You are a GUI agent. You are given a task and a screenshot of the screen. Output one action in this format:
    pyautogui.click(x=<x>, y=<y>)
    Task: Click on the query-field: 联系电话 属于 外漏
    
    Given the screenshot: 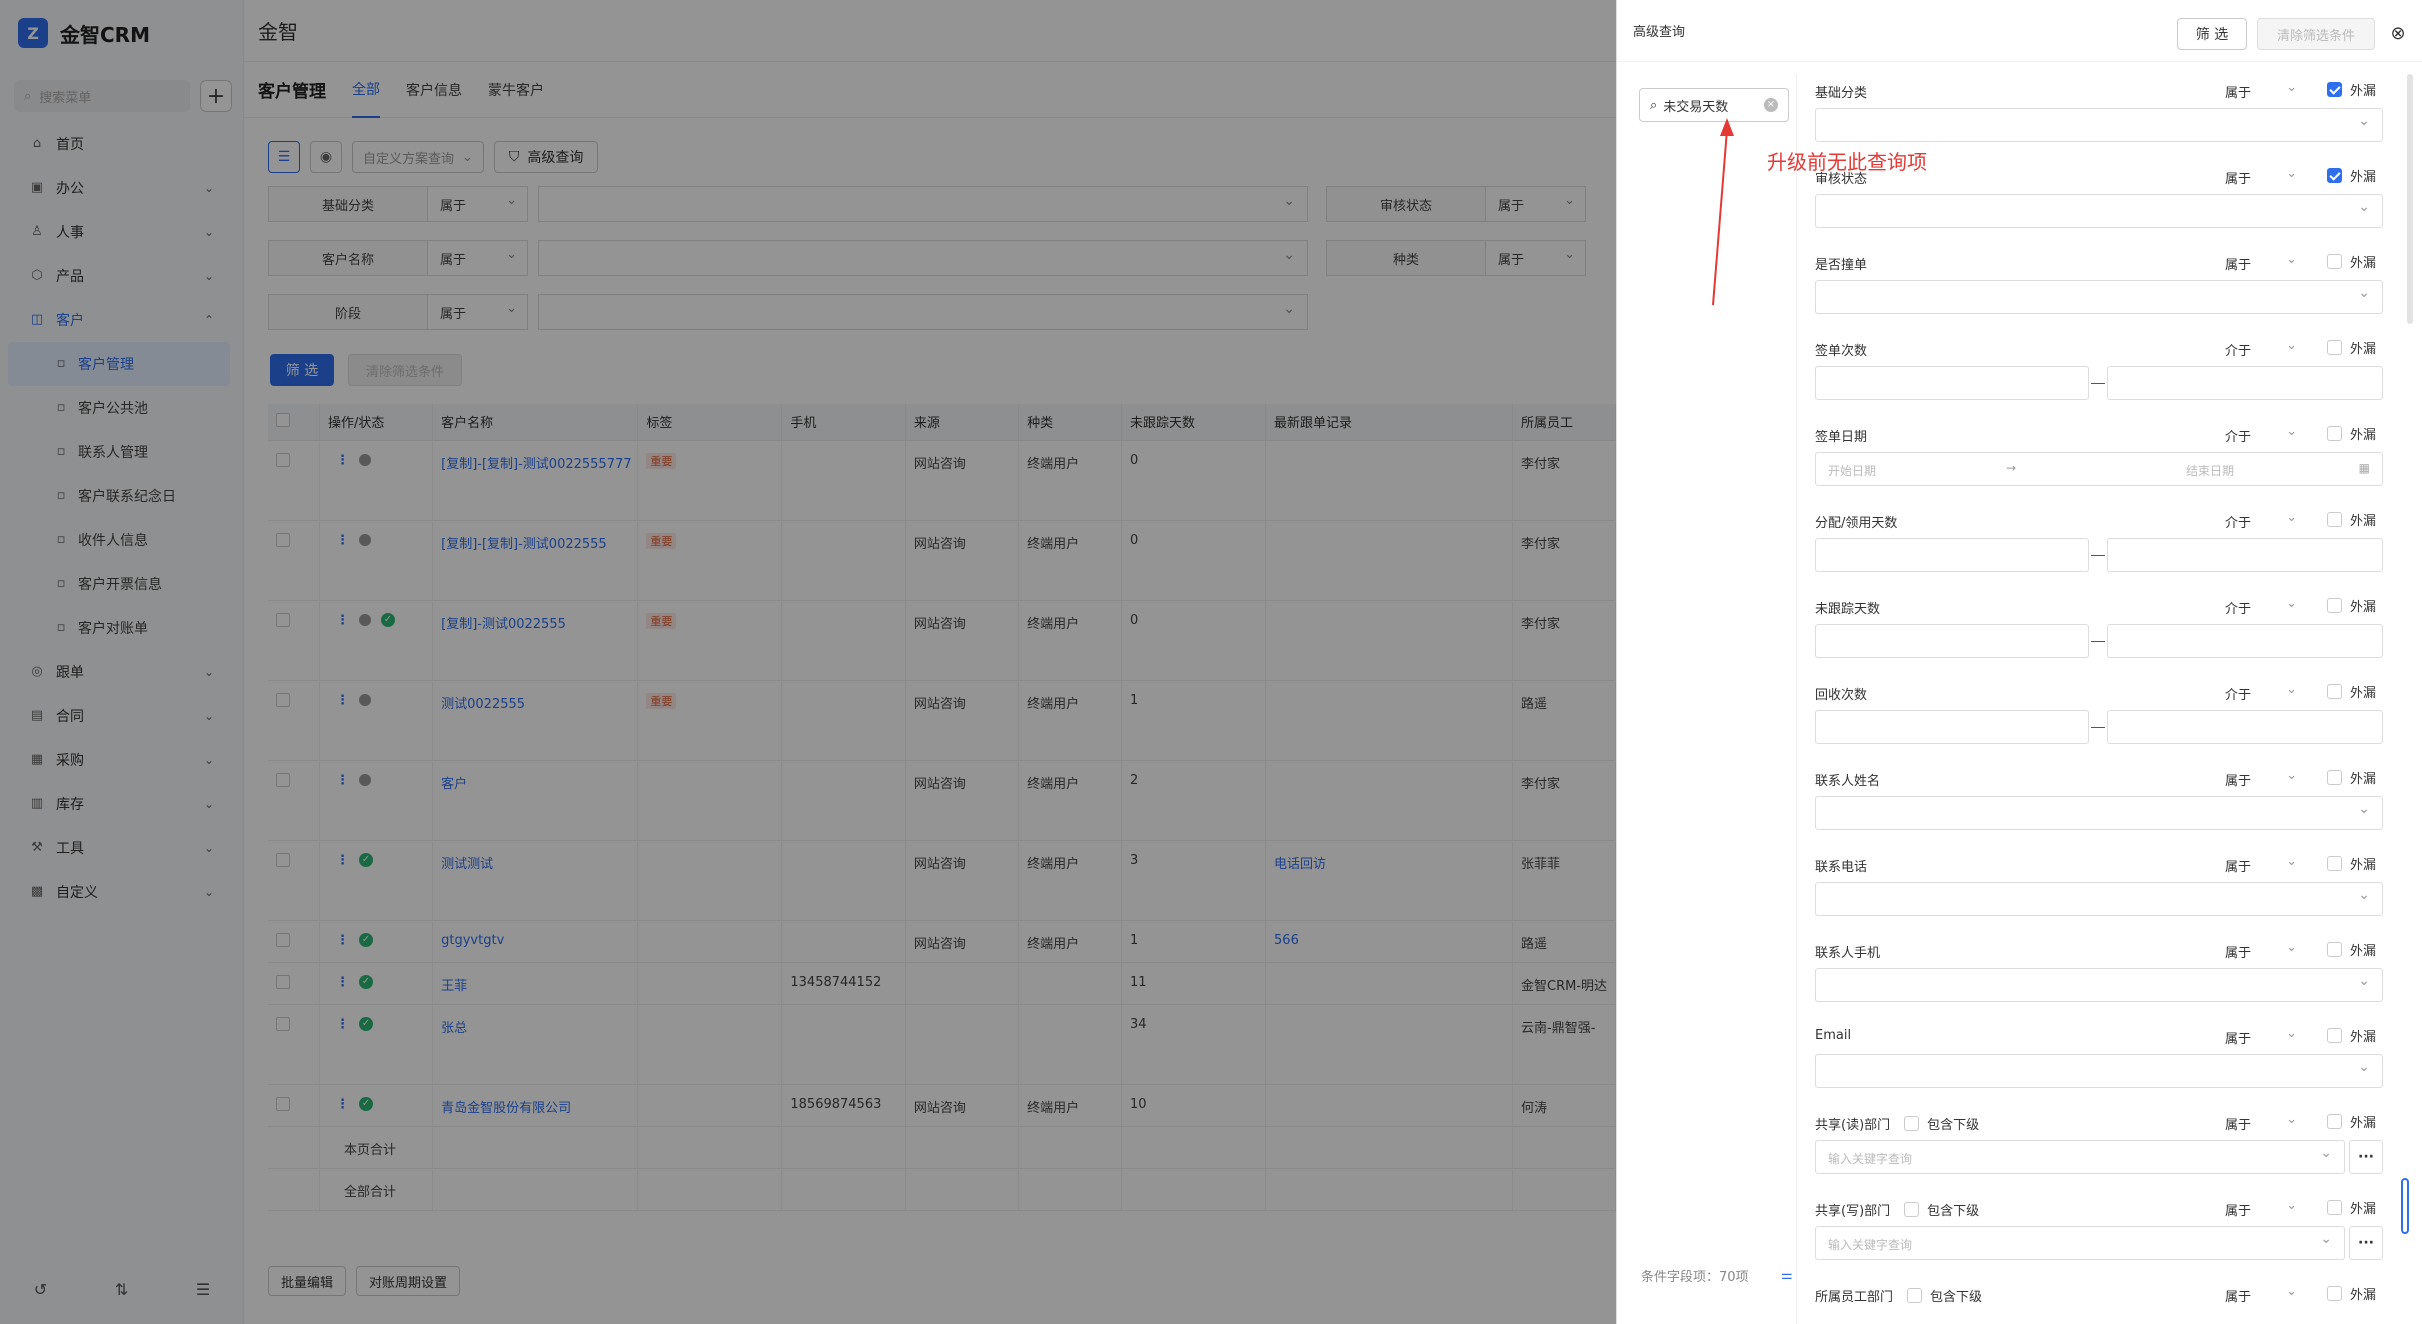 What is the action you would take?
    pyautogui.click(x=2108, y=891)
    